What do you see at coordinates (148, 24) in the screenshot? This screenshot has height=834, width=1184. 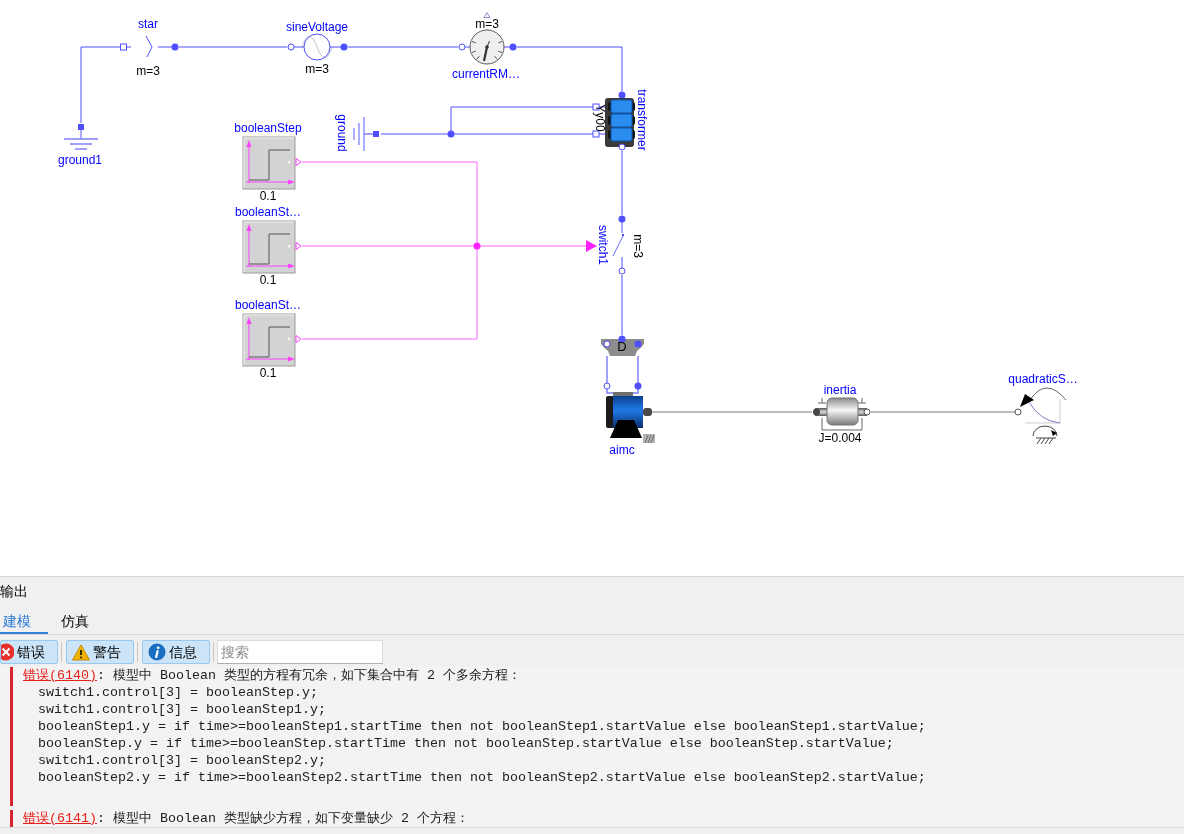 I see `component-label: star` at bounding box center [148, 24].